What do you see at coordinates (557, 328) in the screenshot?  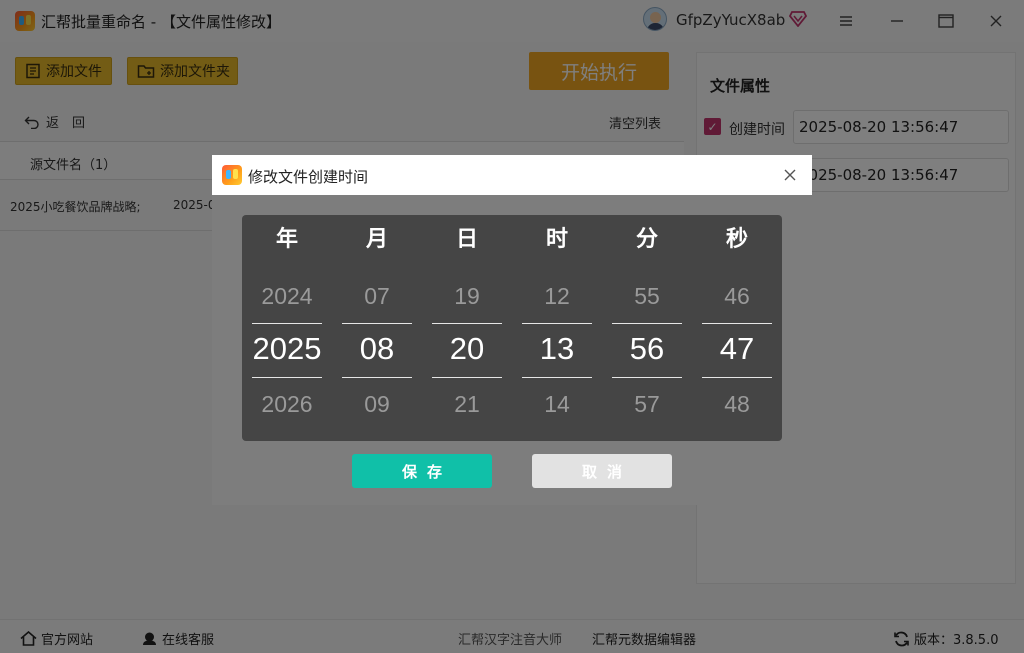 I see `hour-column: 时 12 13 14` at bounding box center [557, 328].